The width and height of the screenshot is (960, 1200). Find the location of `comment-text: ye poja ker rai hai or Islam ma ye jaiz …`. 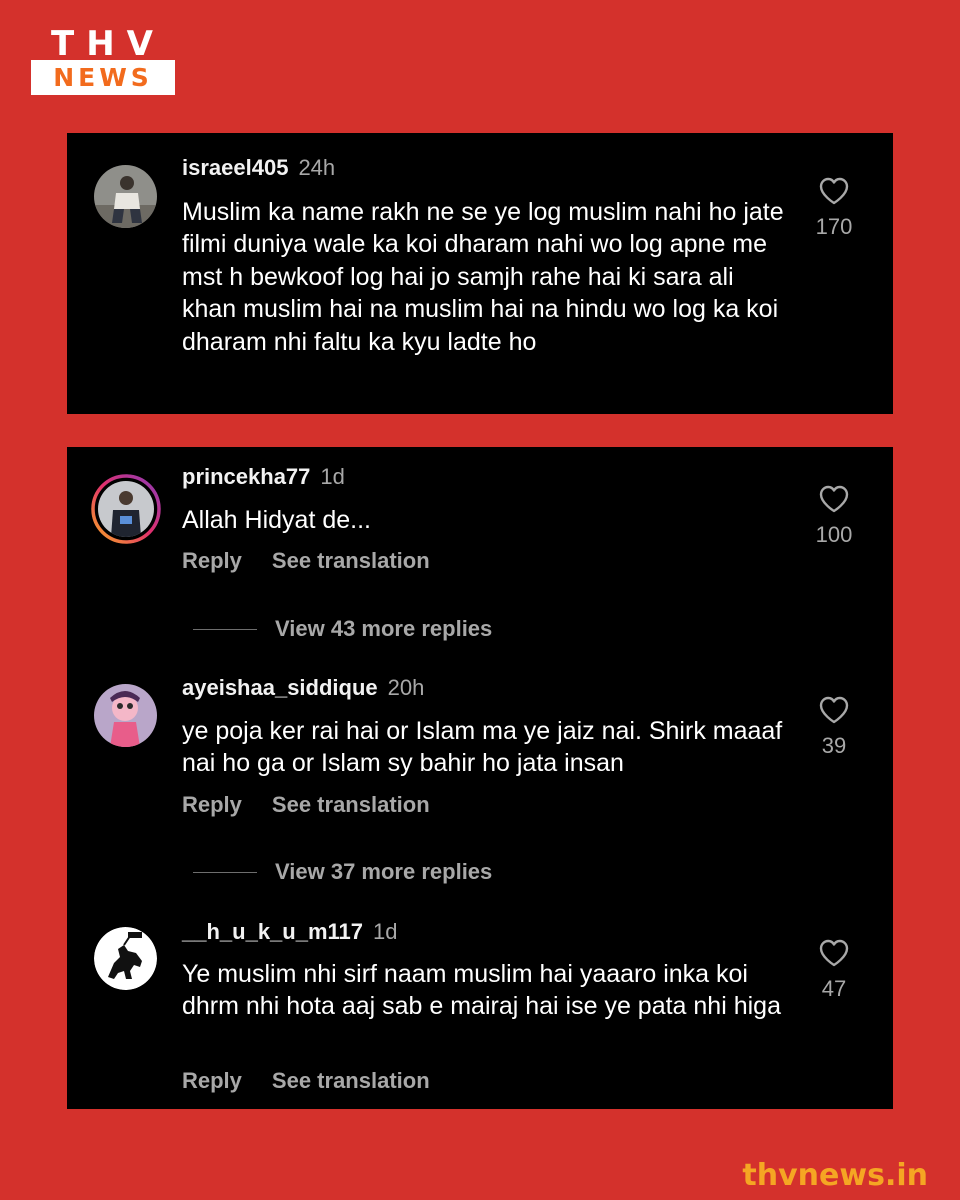

comment-text: ye poja ker rai hai or Islam ma ye jaiz … is located at coordinates (482, 747).